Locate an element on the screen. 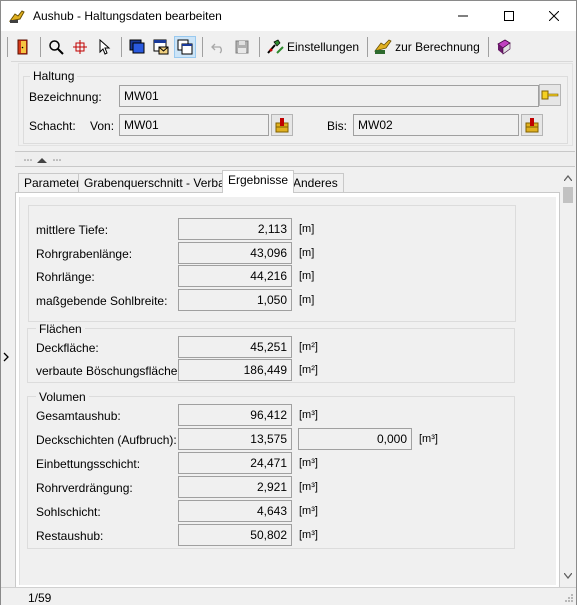 Image resolution: width=577 pixels, height=605 pixels. scrollbar-thumb is located at coordinates (568, 195).